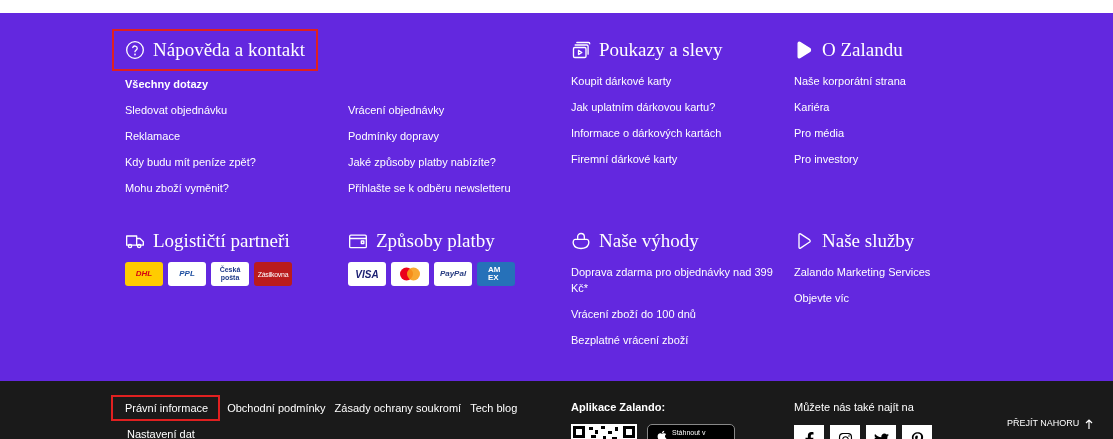 The width and height of the screenshot is (1113, 439). I want to click on question-circle-icon, so click(135, 50).